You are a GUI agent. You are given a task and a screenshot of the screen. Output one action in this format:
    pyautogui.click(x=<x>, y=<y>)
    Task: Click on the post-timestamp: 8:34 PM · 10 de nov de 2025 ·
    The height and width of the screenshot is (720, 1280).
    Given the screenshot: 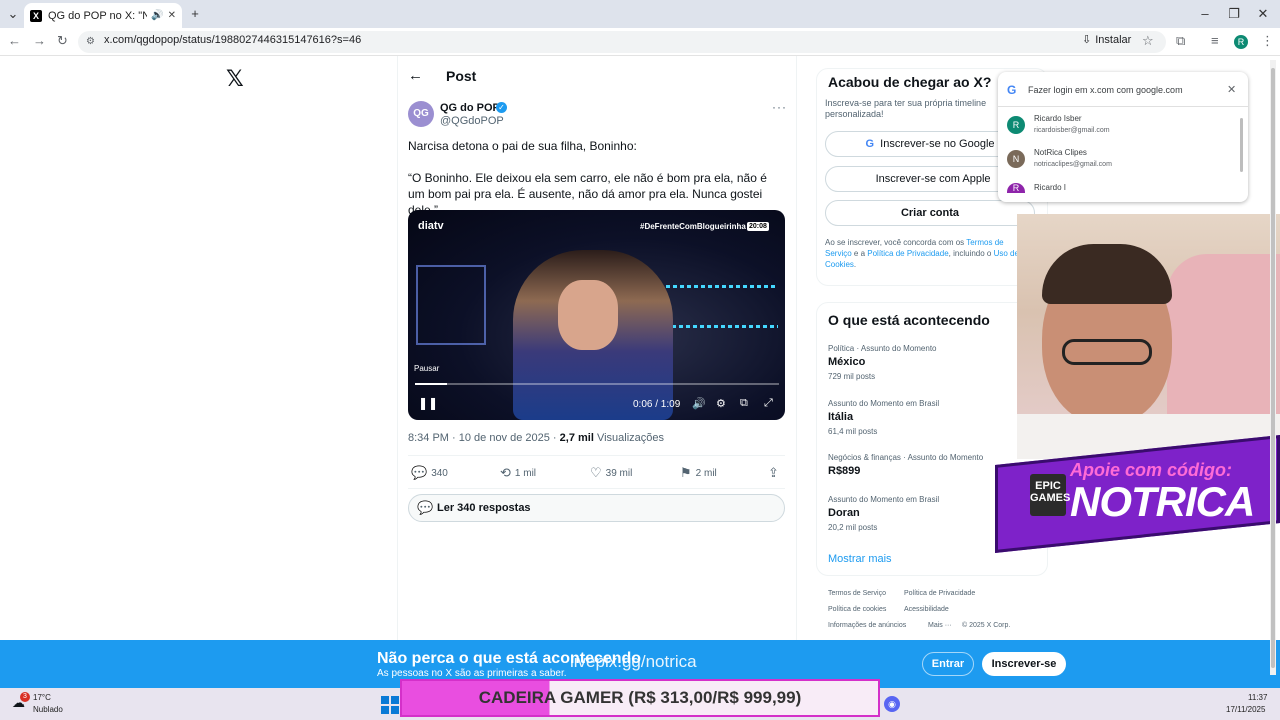 What is the action you would take?
    pyautogui.click(x=484, y=438)
    